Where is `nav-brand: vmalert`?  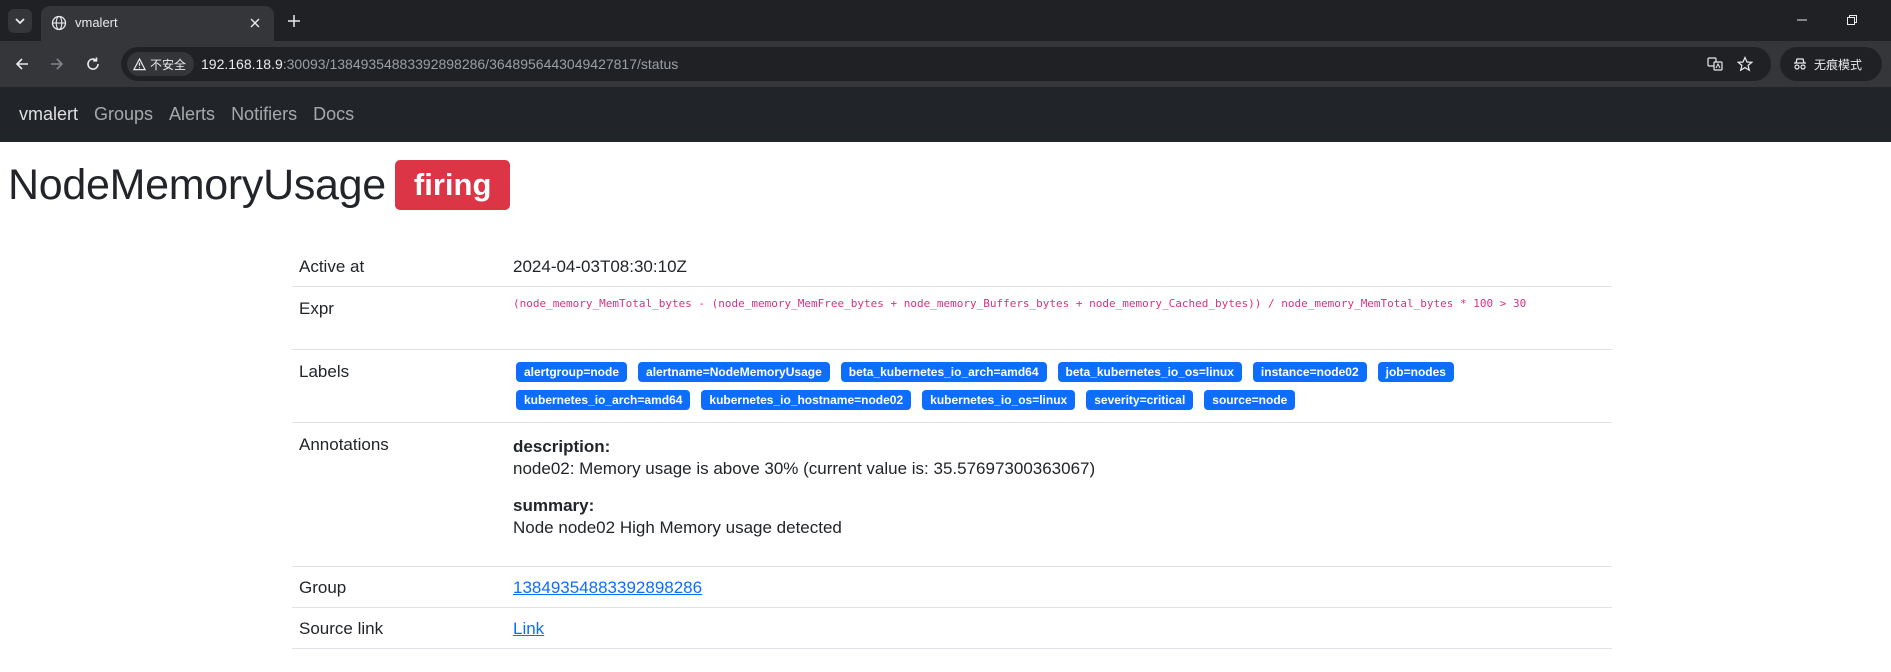
nav-brand: vmalert is located at coordinates (48, 114).